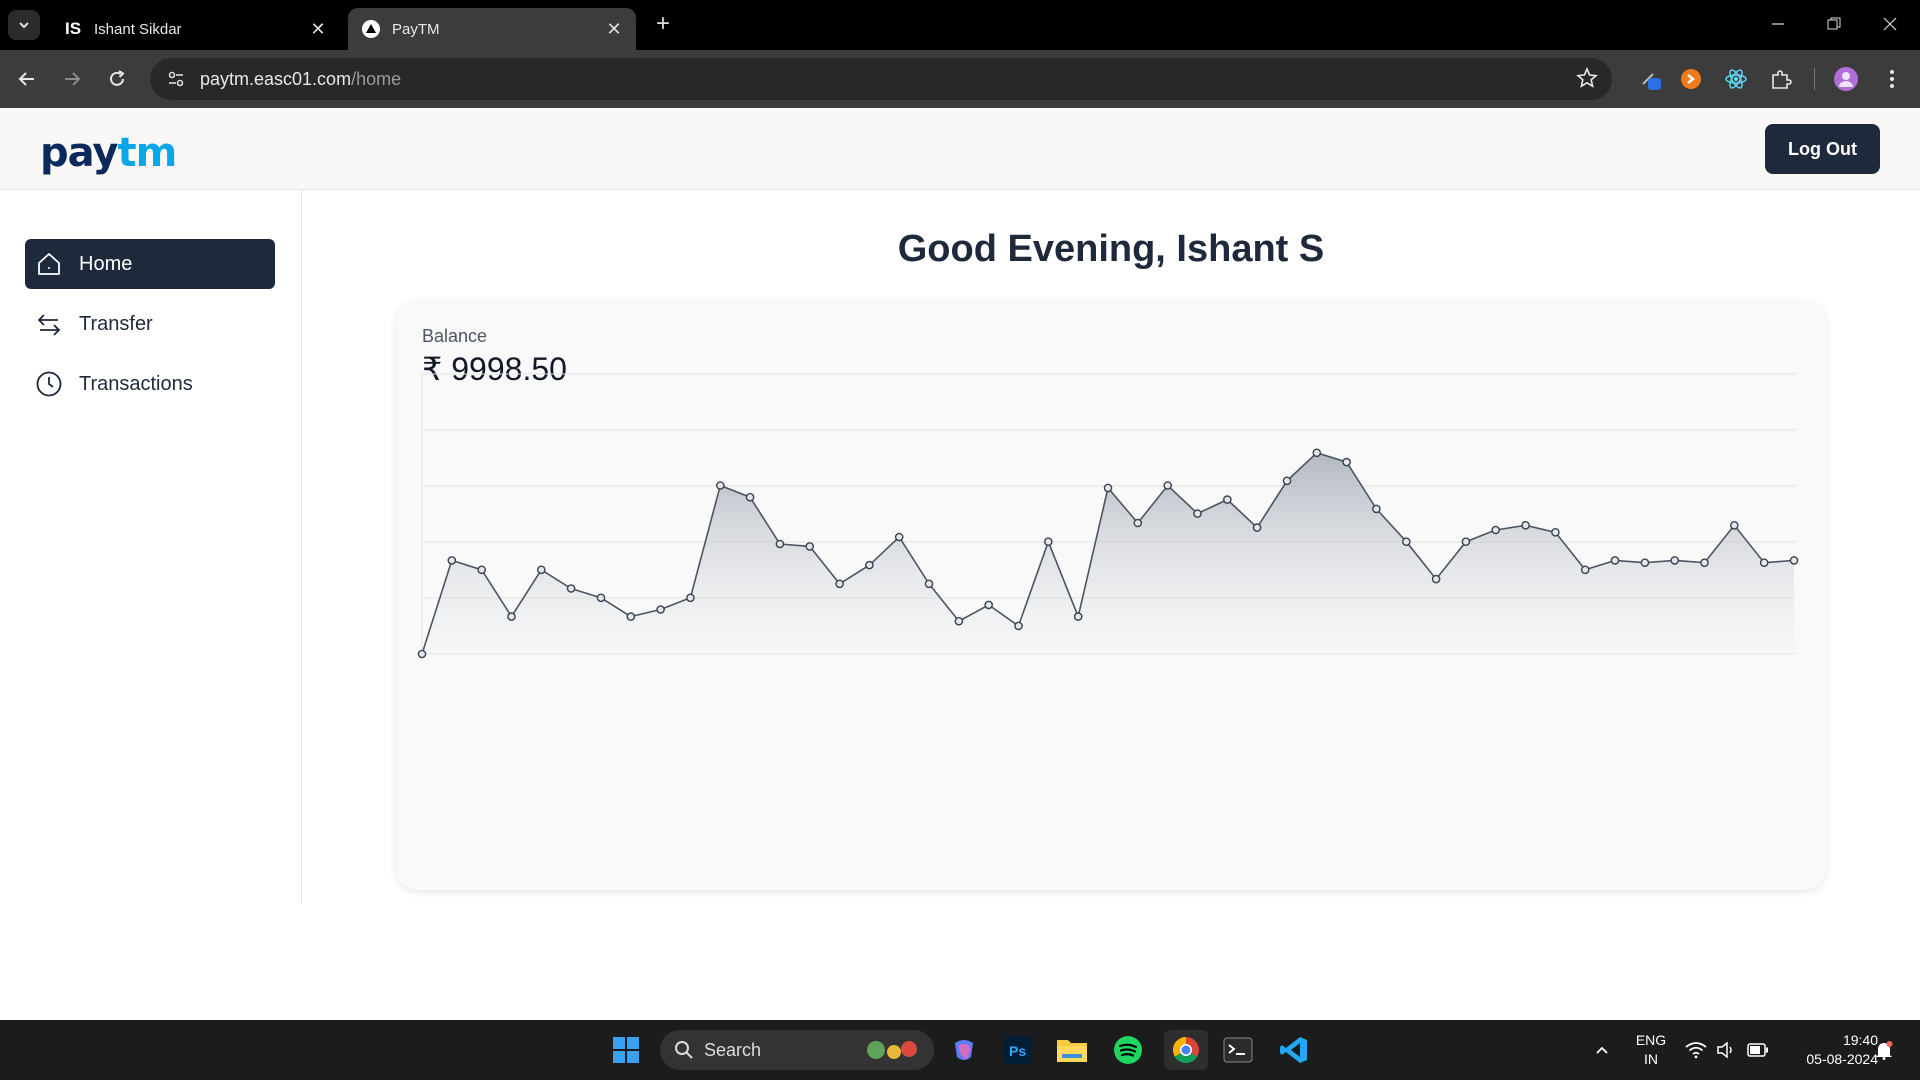 Image resolution: width=1920 pixels, height=1080 pixels. I want to click on photoshop-icon: Ps, so click(1018, 1050).